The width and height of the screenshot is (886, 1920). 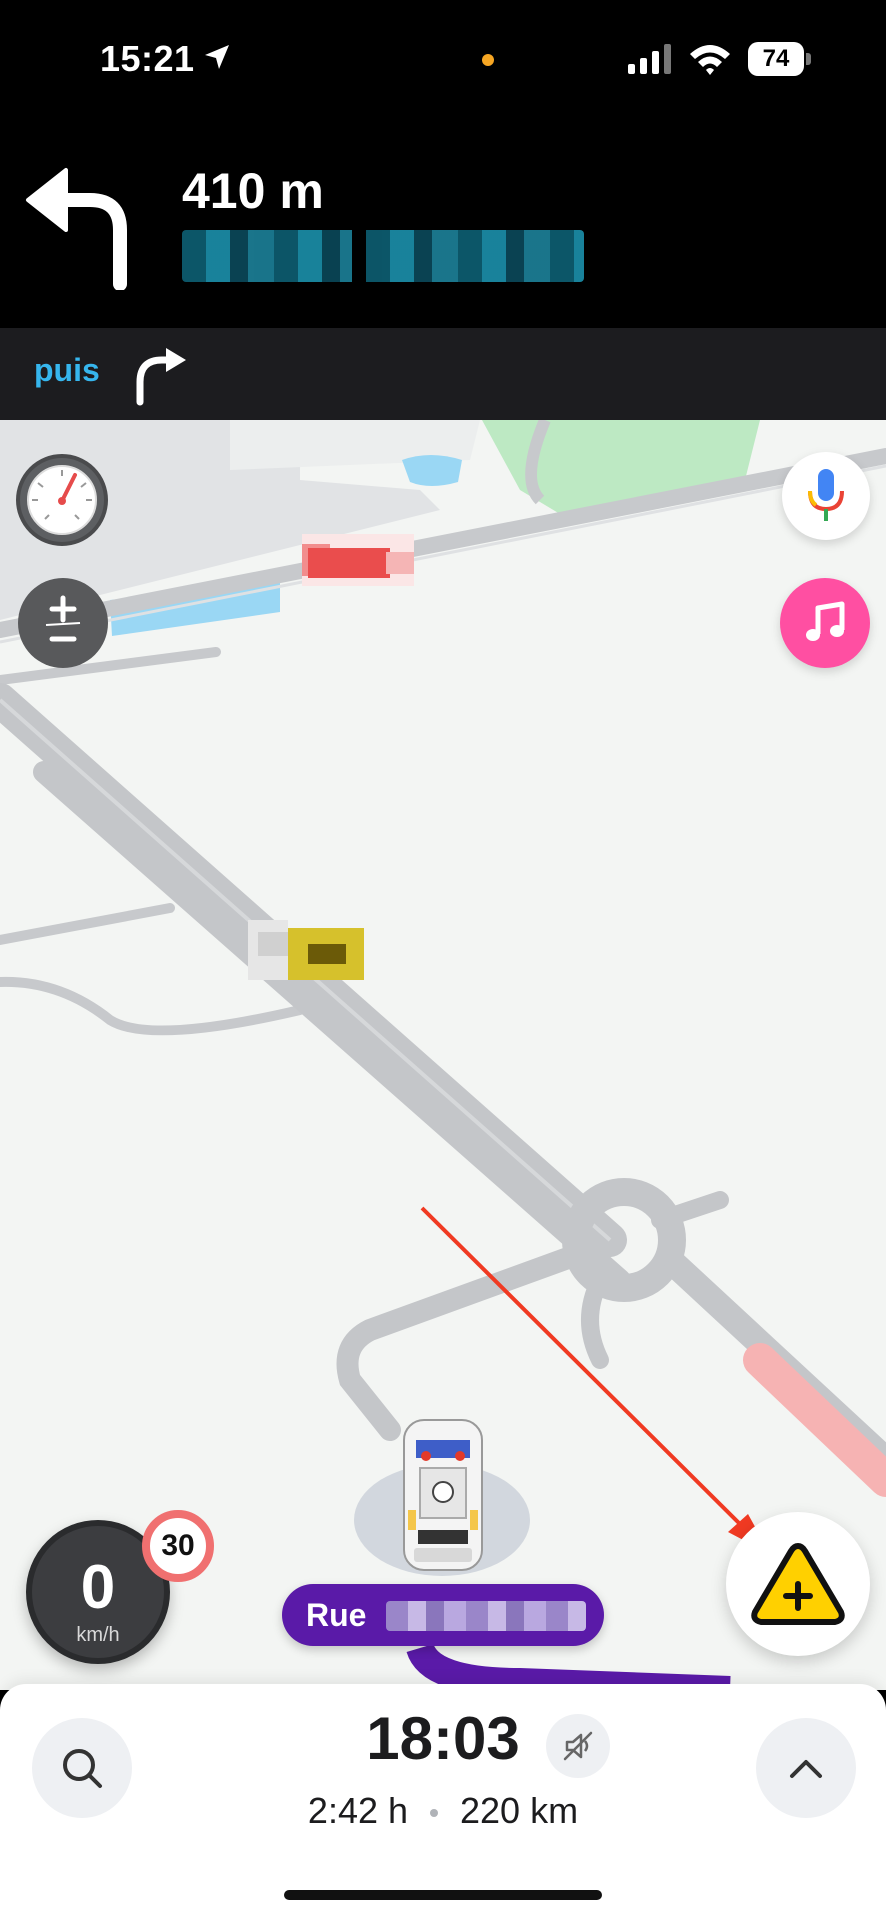 What do you see at coordinates (808, 59) in the screenshot?
I see `battery-tip` at bounding box center [808, 59].